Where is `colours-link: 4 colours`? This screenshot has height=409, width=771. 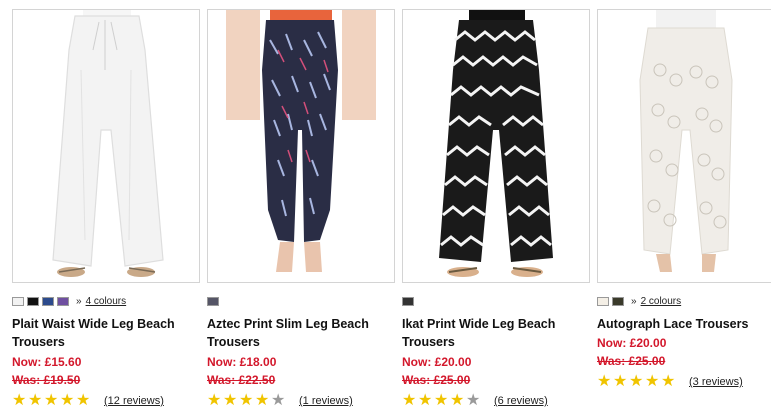 colours-link: 4 colours is located at coordinates (106, 301).